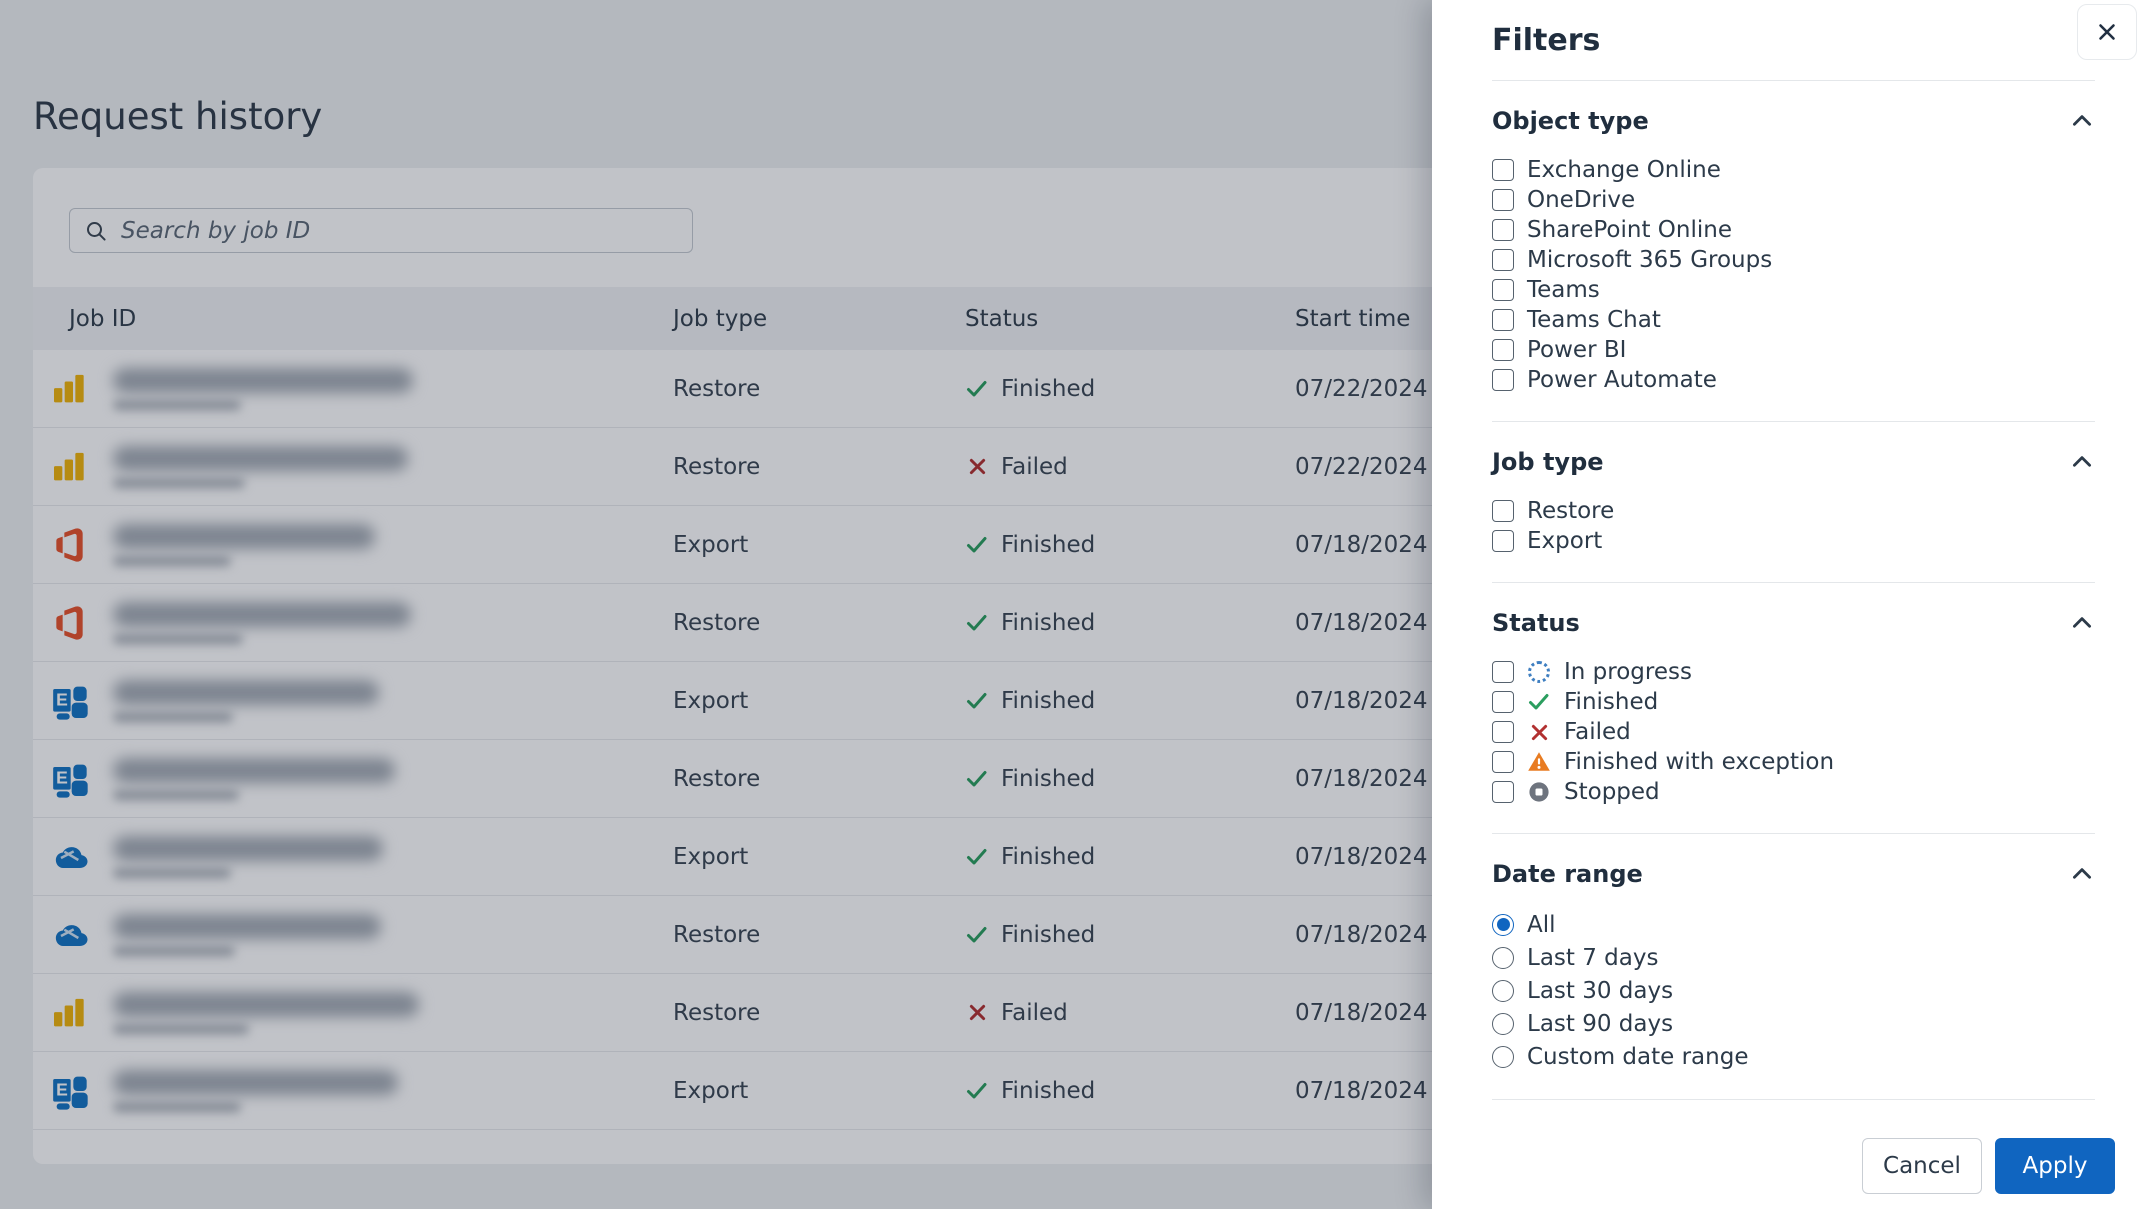 This screenshot has width=2142, height=1209. Describe the element at coordinates (1793, 702) in the screenshot. I see `filter-option-finished: Finished` at that location.